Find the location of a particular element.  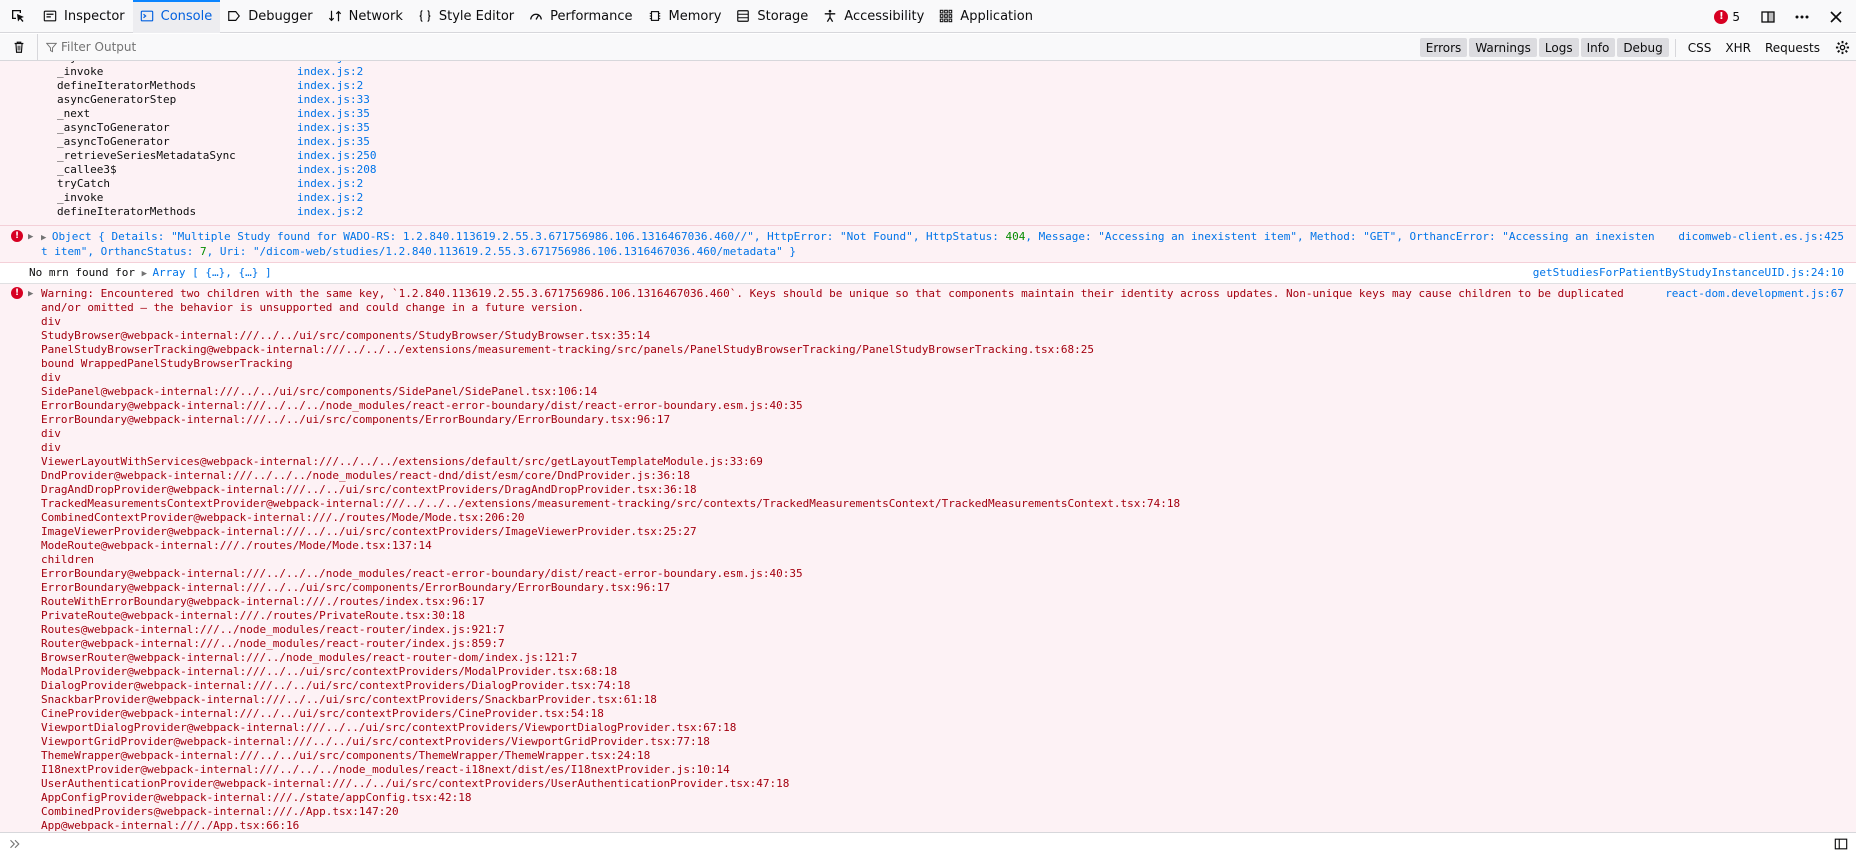

gear-icon is located at coordinates (1842, 47).